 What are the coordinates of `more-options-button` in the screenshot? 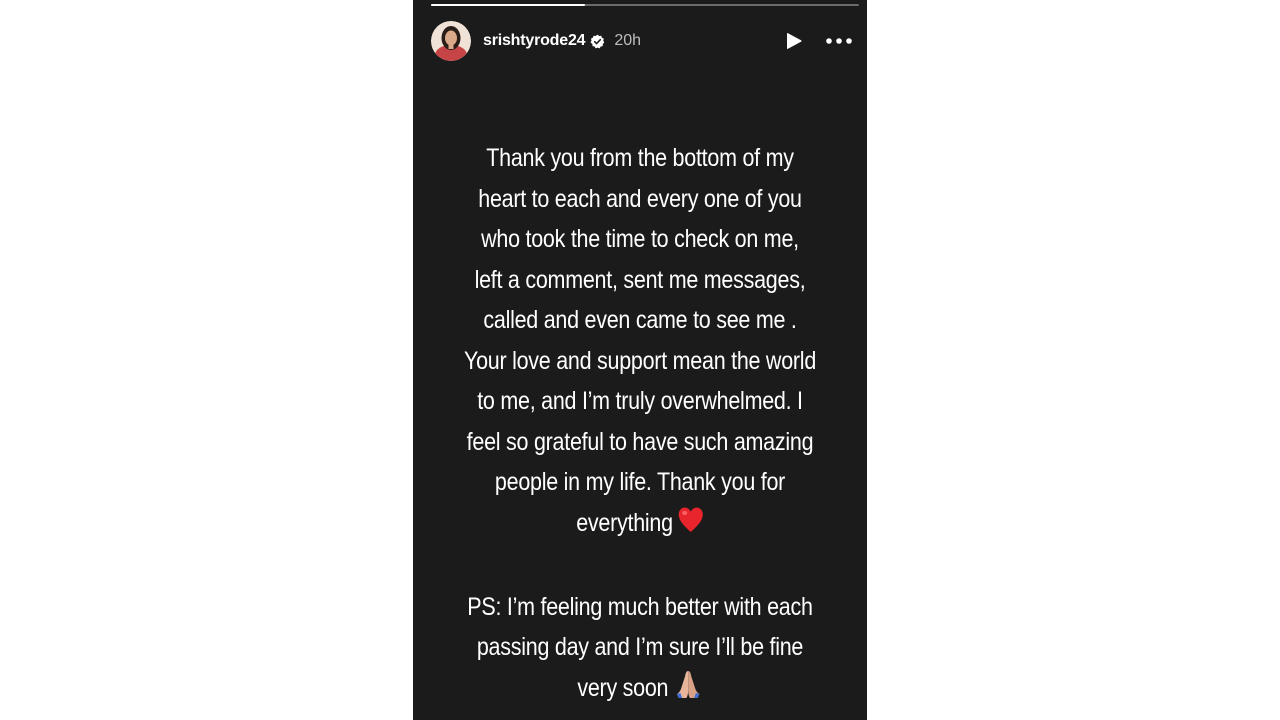 It's located at (839, 41).